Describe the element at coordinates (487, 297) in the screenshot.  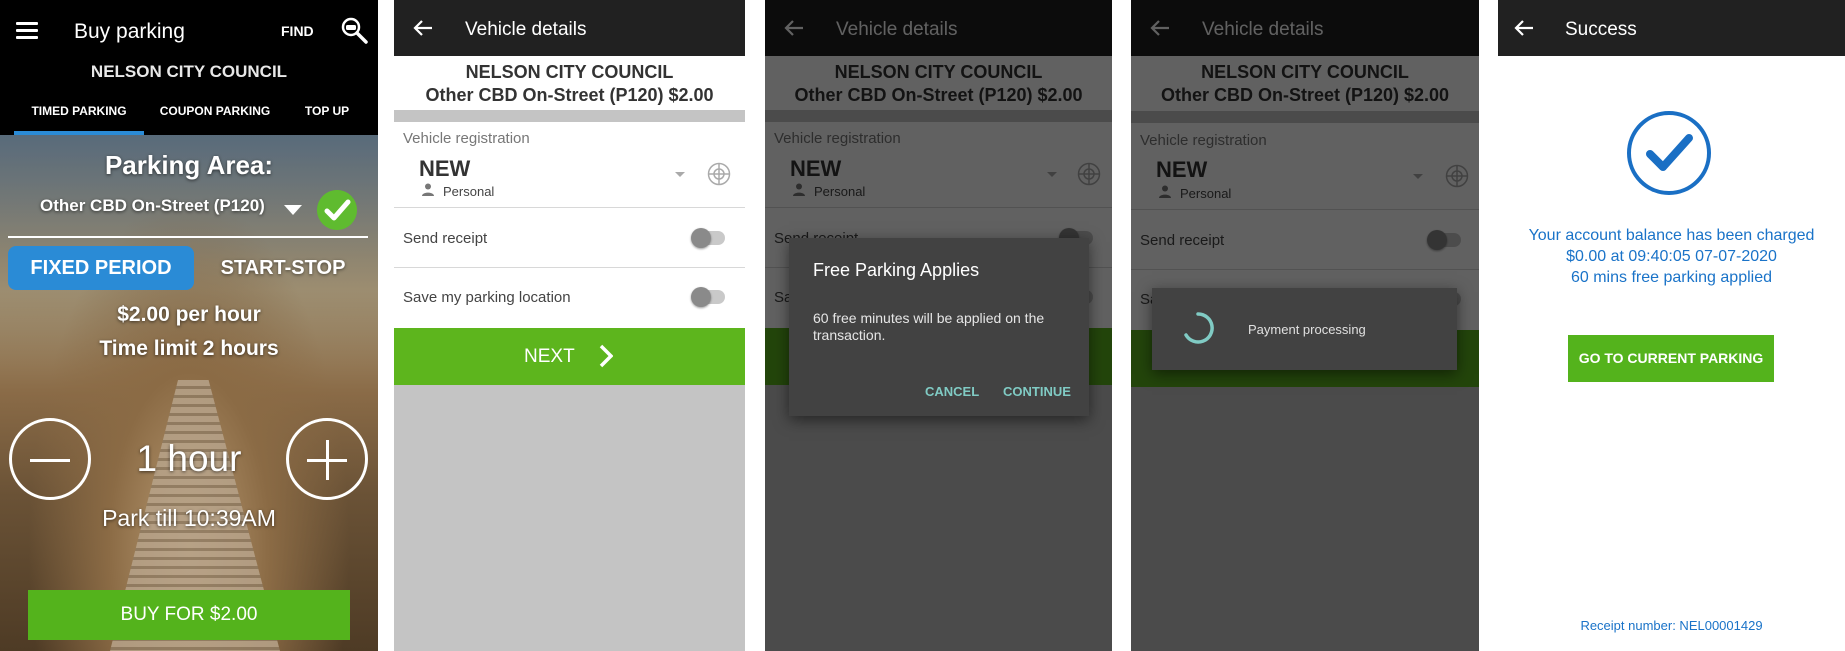
I see `save-location-label: Save my parking location` at that location.